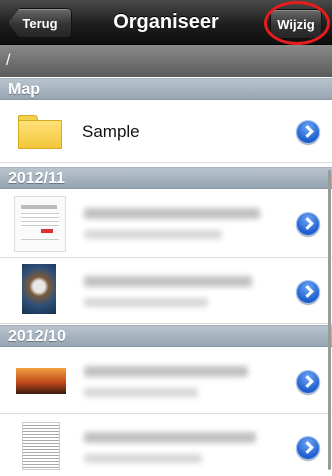 The width and height of the screenshot is (332, 476). Describe the element at coordinates (41, 381) in the screenshot. I see `sunset-photo-thumbnail-icon` at that location.